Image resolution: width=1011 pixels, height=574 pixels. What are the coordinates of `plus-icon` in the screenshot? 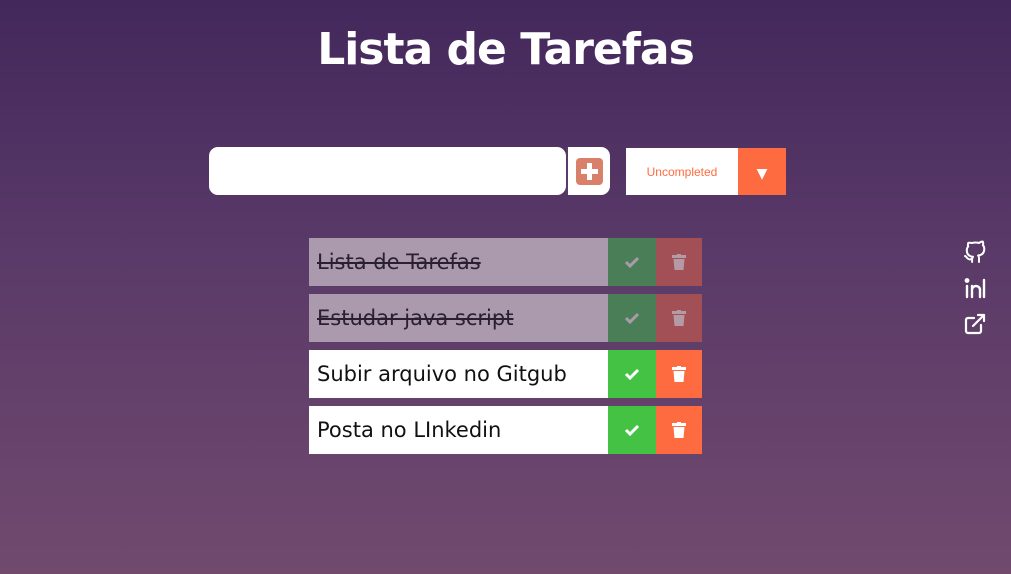 It's located at (589, 171).